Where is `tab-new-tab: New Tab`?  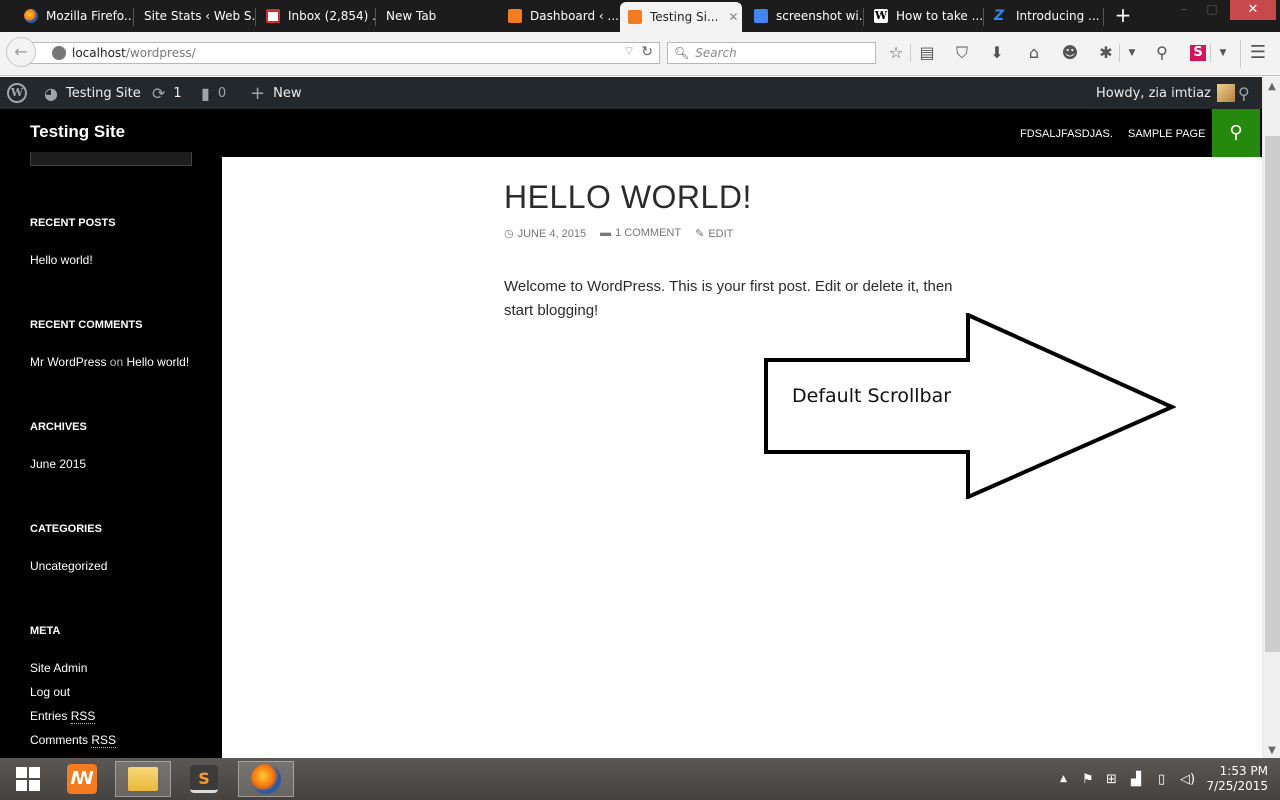
tab-new-tab: New Tab is located at coordinates (438, 16).